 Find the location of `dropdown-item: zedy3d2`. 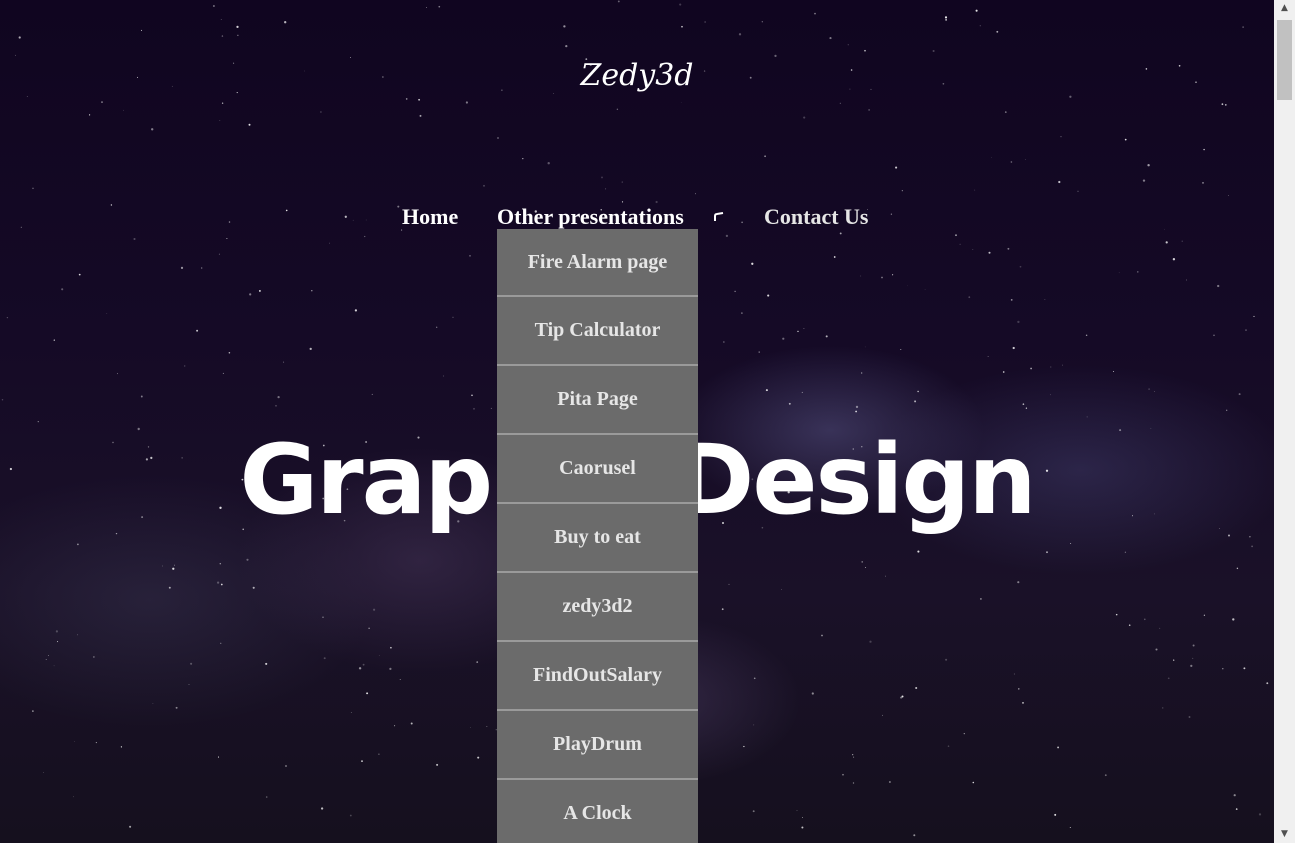

dropdown-item: zedy3d2 is located at coordinates (597, 607).